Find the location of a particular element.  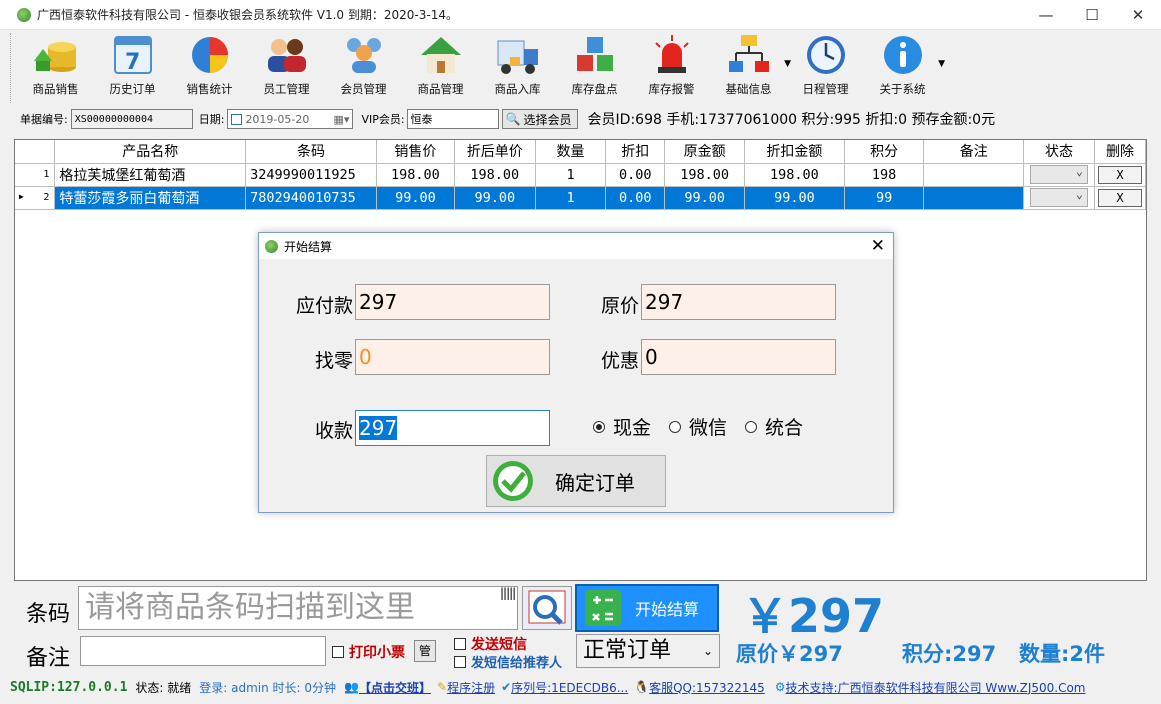

radio-wechat: 微信 is located at coordinates (698, 426).